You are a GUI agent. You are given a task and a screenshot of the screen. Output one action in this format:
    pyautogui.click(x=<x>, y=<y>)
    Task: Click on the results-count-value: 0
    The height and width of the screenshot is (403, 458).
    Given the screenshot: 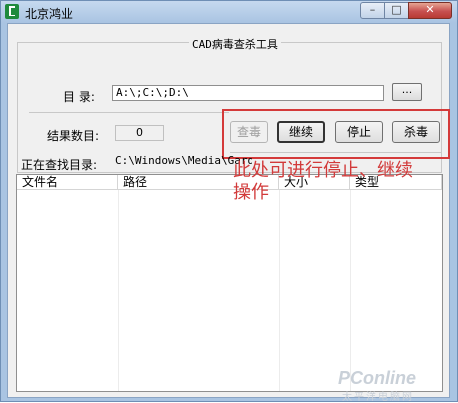 What is the action you would take?
    pyautogui.click(x=139, y=133)
    